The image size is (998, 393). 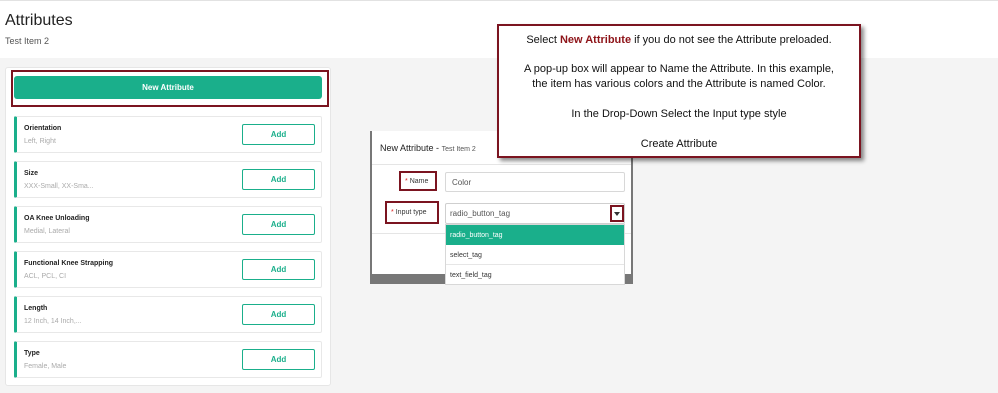 I want to click on add-functional-knee-strapping-button: Add, so click(x=278, y=269).